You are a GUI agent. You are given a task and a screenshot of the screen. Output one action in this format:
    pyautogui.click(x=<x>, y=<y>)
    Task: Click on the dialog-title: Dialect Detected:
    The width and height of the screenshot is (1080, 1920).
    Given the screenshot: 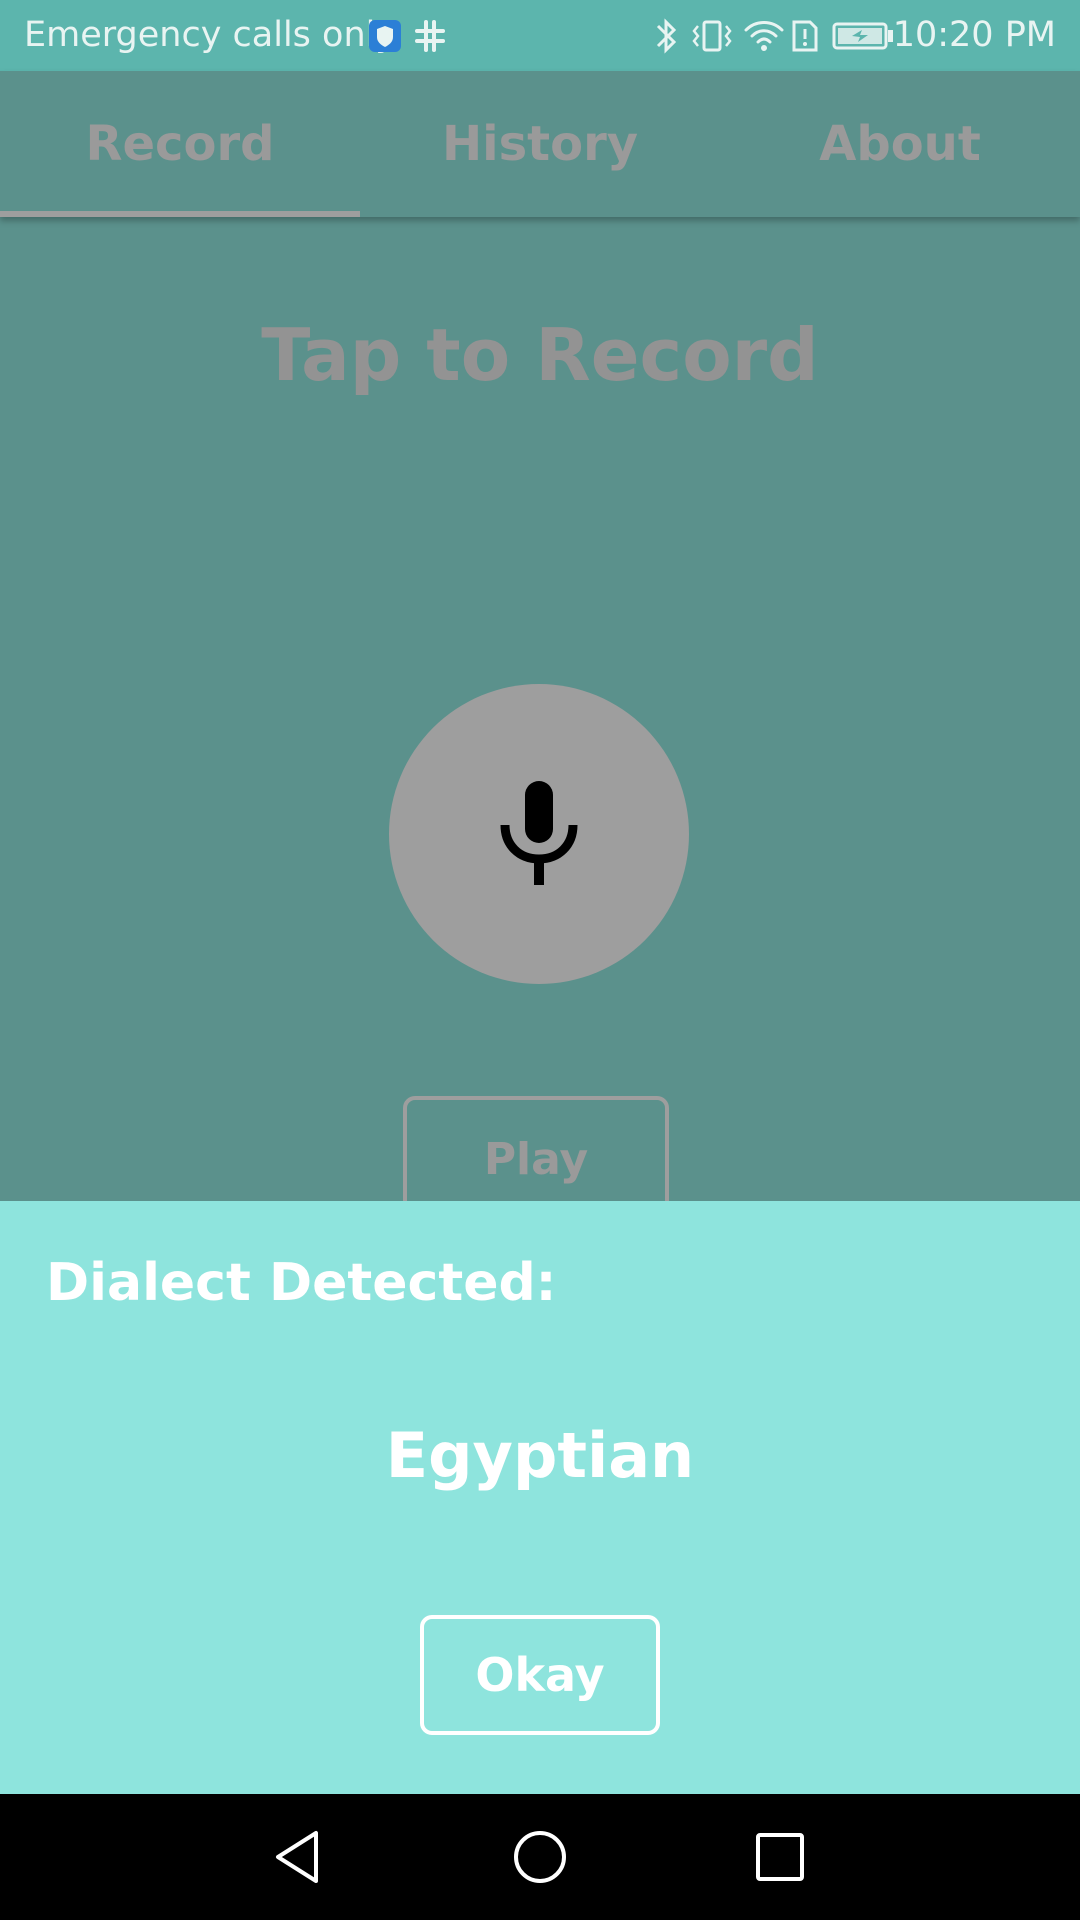 What is the action you would take?
    pyautogui.click(x=301, y=1283)
    